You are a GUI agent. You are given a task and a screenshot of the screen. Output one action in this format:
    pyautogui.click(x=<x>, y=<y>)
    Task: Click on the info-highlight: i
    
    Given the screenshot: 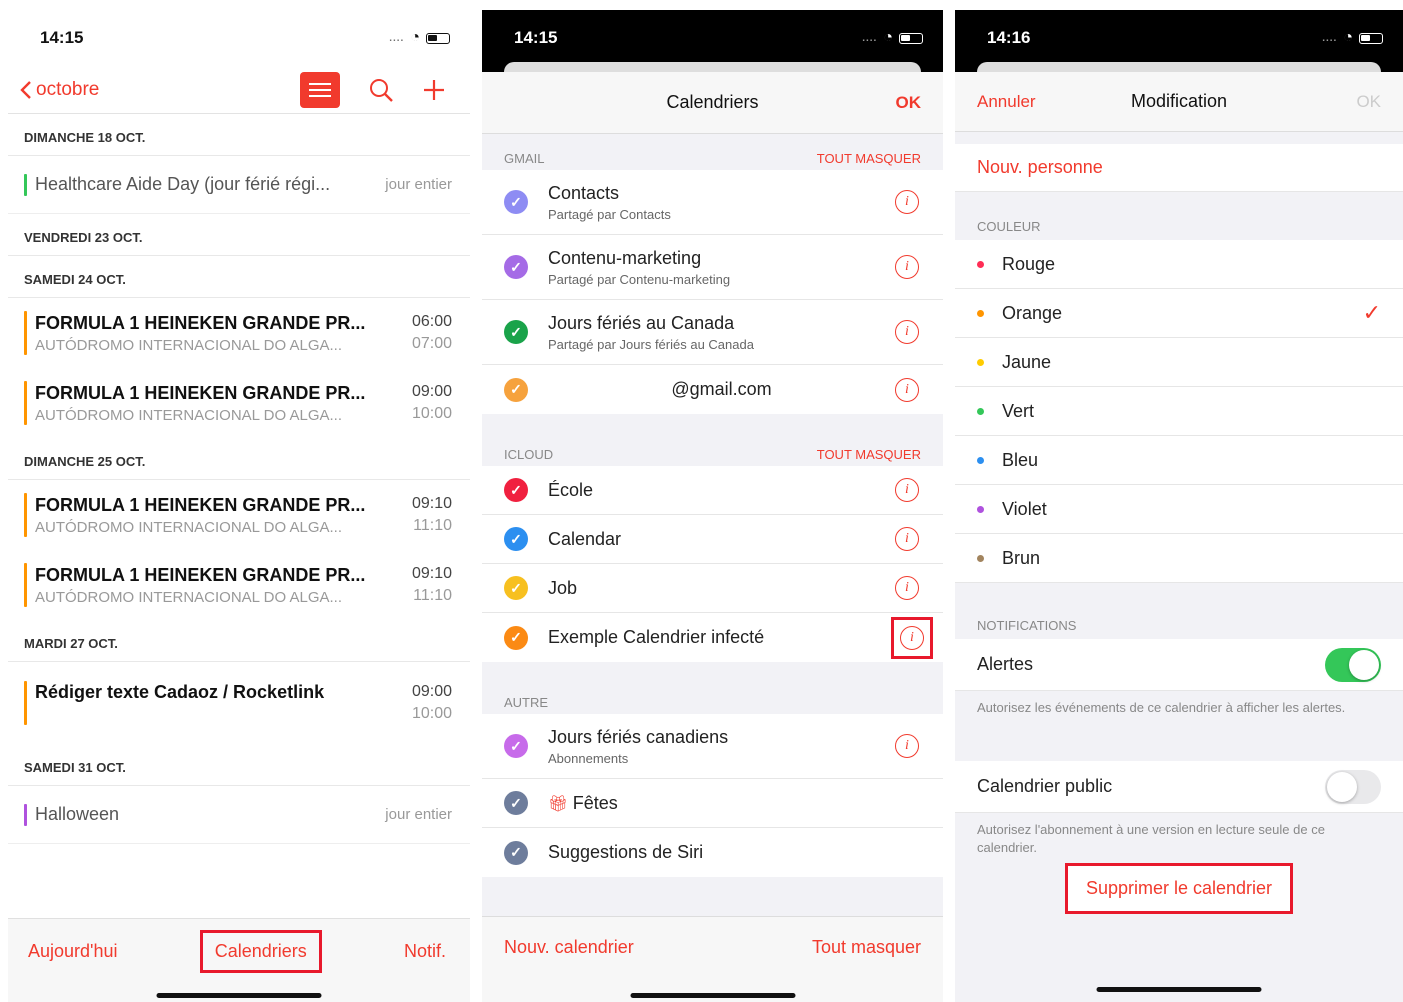 What is the action you would take?
    pyautogui.click(x=912, y=637)
    